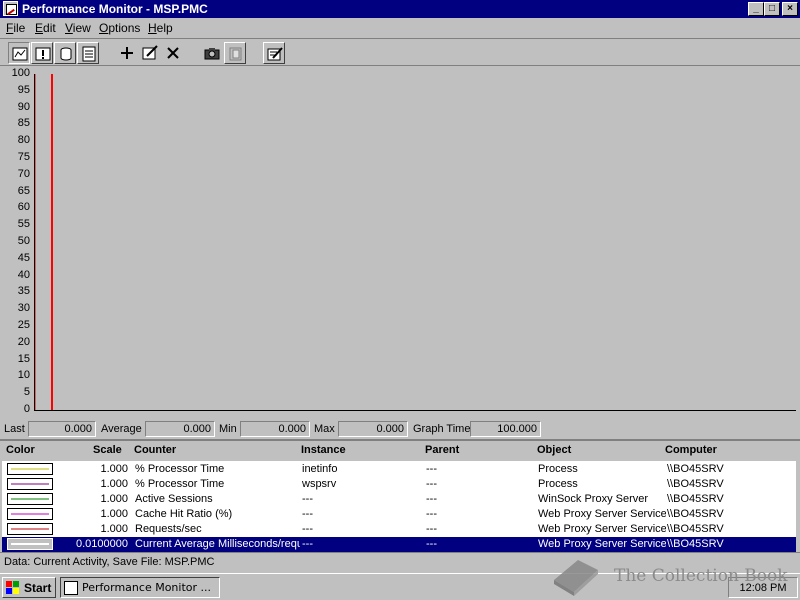 Image resolution: width=800 pixels, height=600 pixels. Describe the element at coordinates (442, 429) in the screenshot. I see `graph-time-label: Graph Time` at that location.